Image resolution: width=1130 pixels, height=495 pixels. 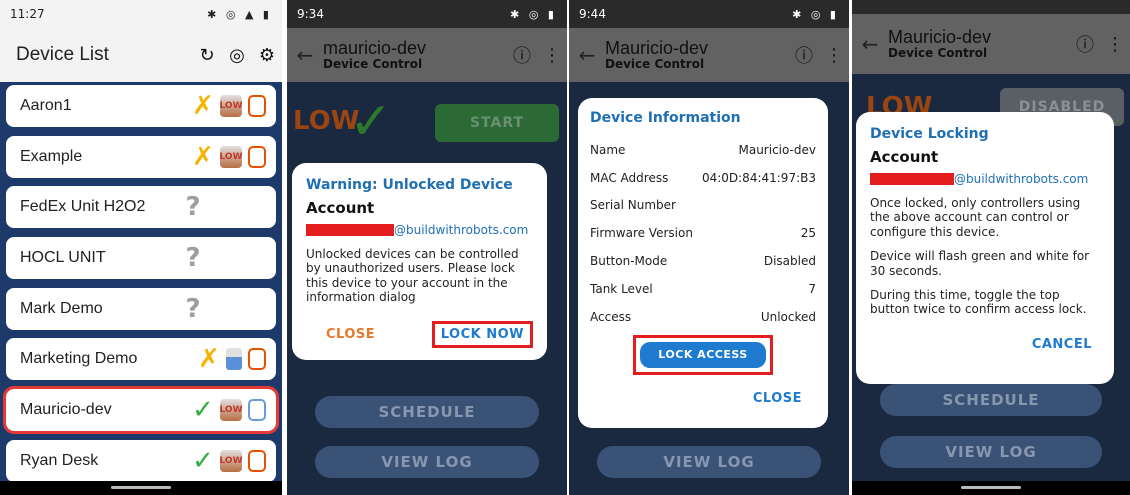 What do you see at coordinates (141, 106) in the screenshot?
I see `device-list-item: Aaron1 ✗ LOW` at bounding box center [141, 106].